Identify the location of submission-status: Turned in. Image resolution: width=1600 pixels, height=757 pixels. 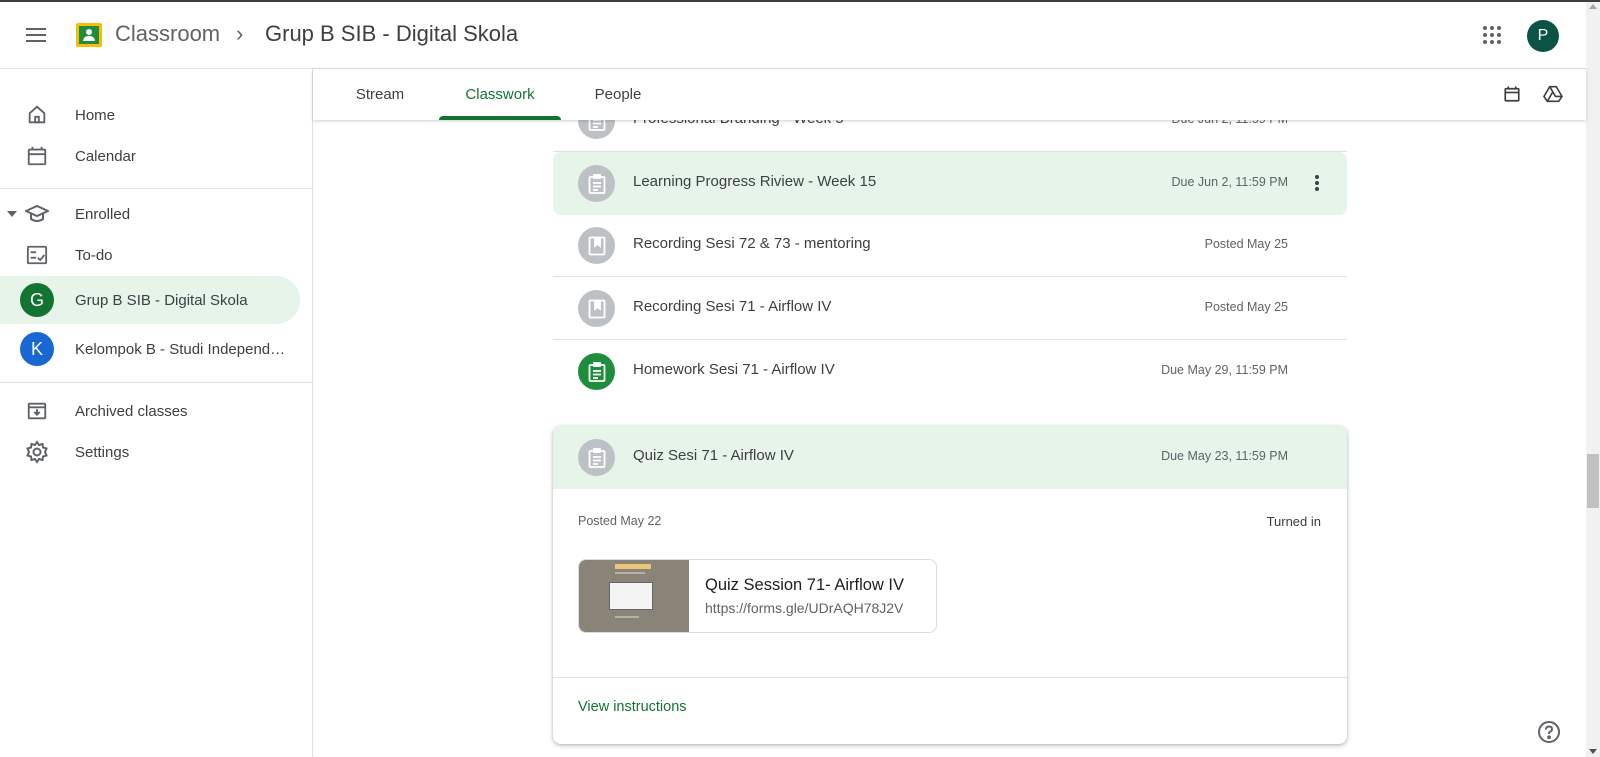
(1293, 521).